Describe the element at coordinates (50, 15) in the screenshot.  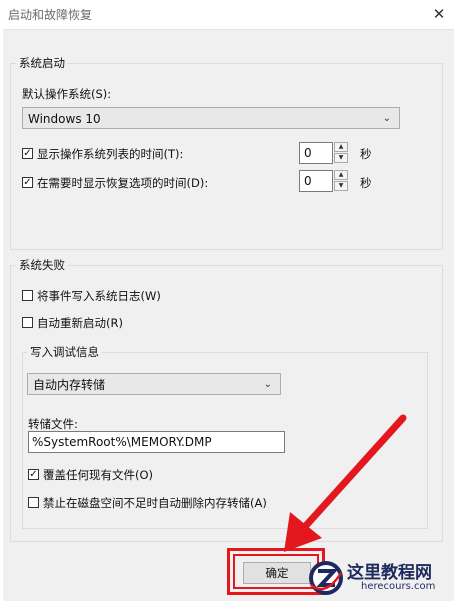
I see `window-title: 启动和故障恢复` at that location.